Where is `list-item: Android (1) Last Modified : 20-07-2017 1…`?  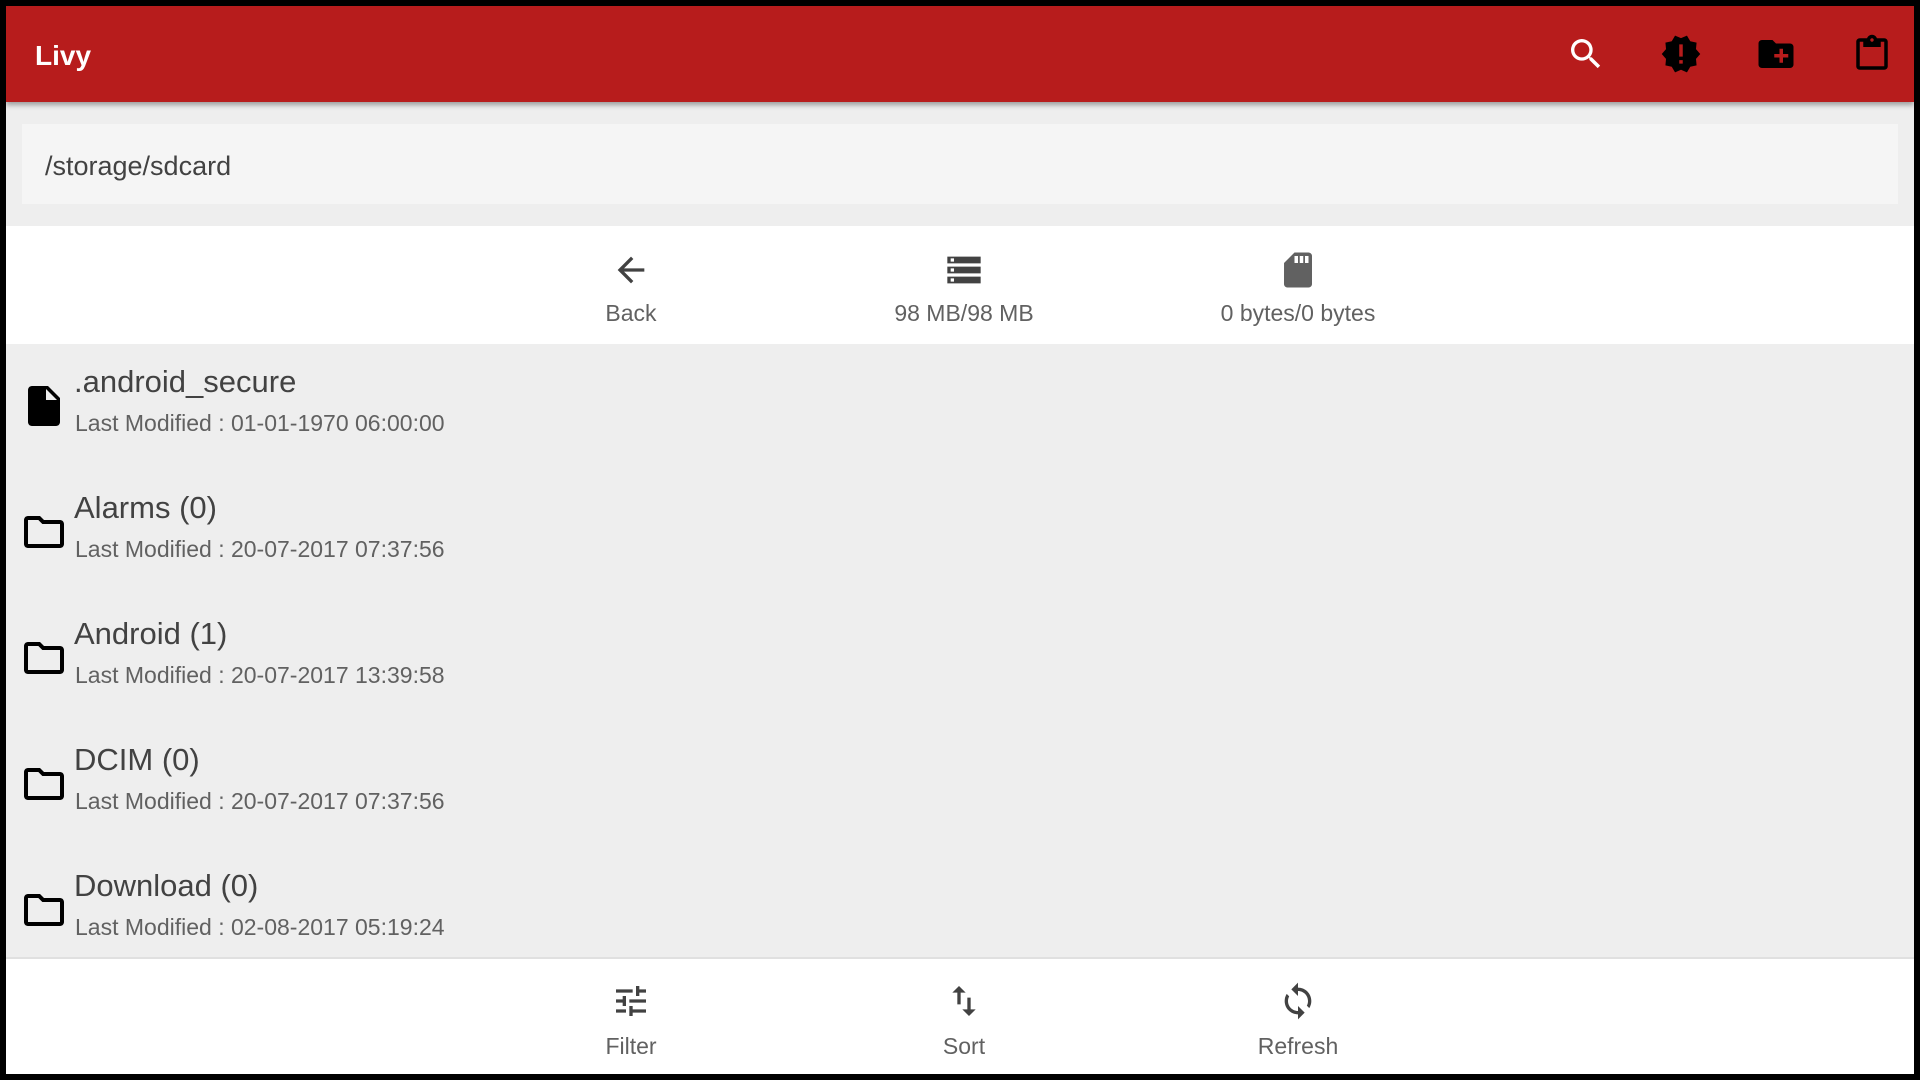 list-item: Android (1) Last Modified : 20-07-2017 1… is located at coordinates (960, 659).